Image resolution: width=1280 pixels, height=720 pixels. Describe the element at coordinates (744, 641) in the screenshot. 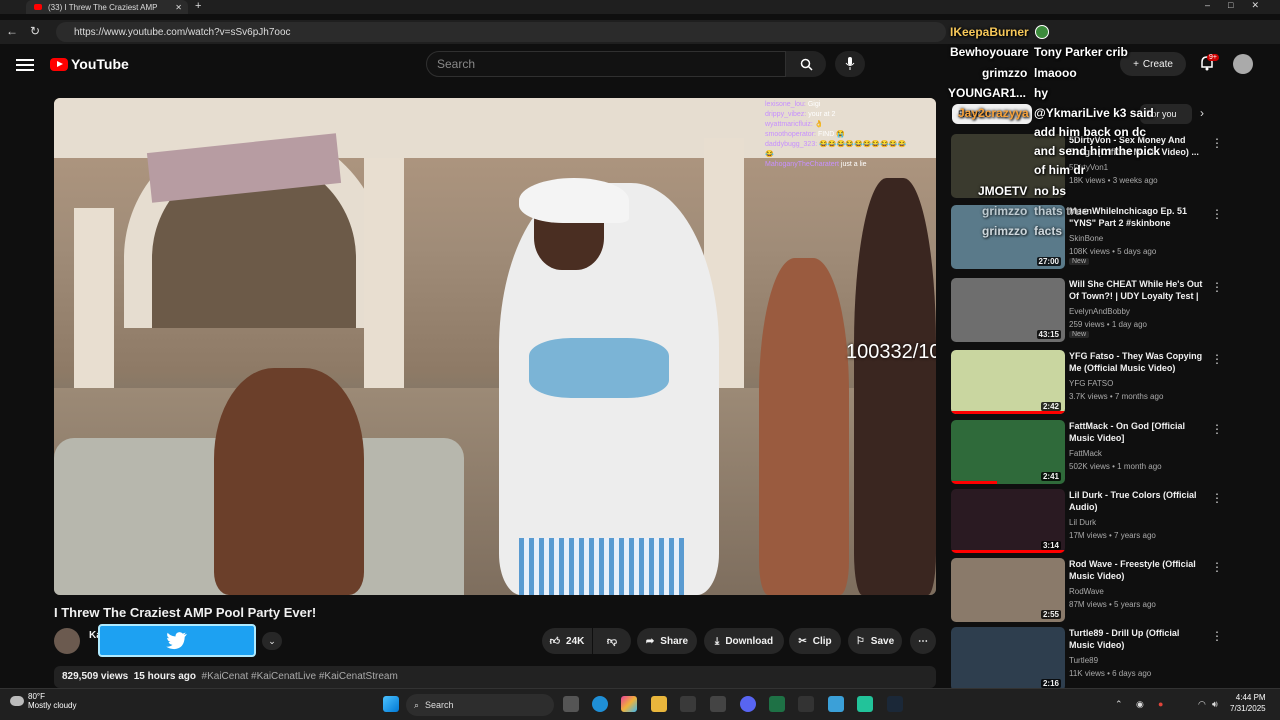

I see `download-button: ⤓ Download` at that location.